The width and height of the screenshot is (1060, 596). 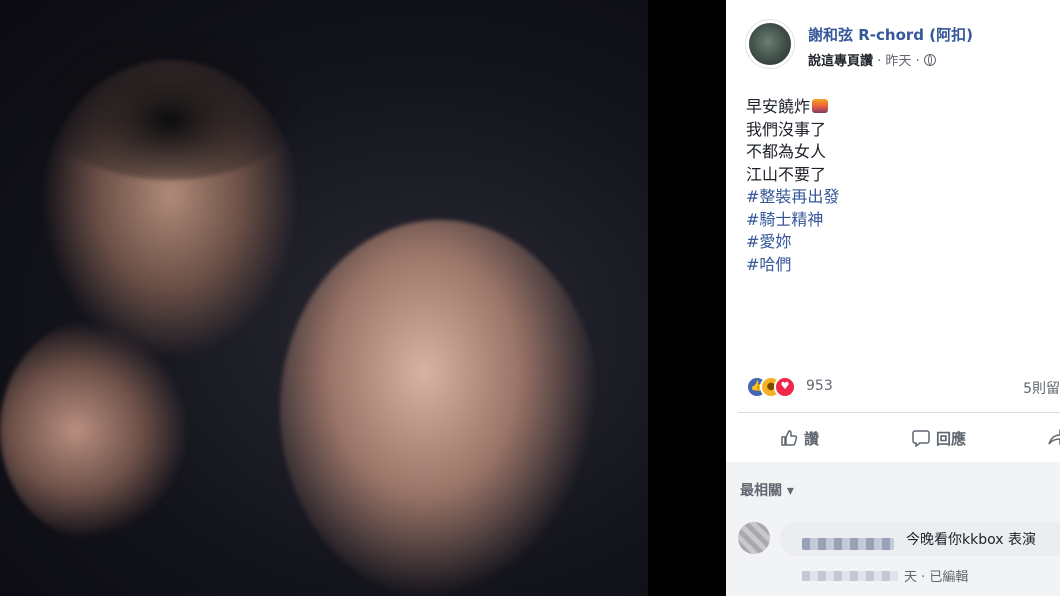 I want to click on commenter-avatar, so click(x=754, y=538).